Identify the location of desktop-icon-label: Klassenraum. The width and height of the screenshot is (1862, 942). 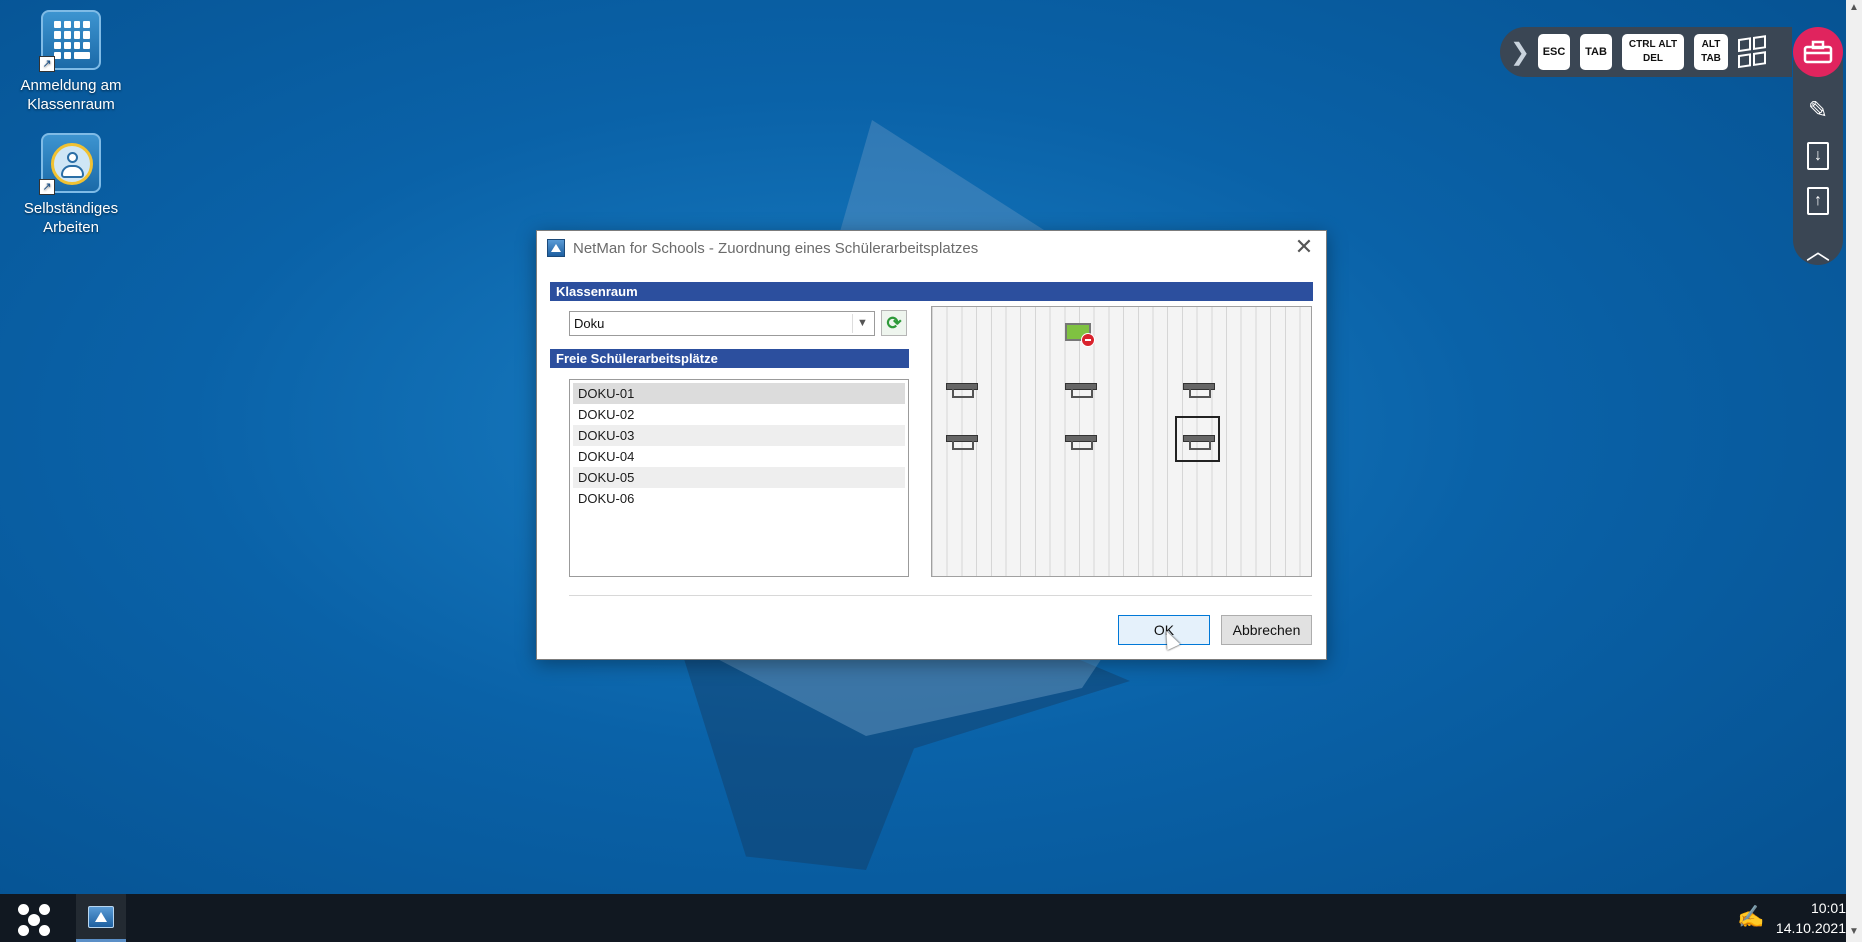
(71, 104).